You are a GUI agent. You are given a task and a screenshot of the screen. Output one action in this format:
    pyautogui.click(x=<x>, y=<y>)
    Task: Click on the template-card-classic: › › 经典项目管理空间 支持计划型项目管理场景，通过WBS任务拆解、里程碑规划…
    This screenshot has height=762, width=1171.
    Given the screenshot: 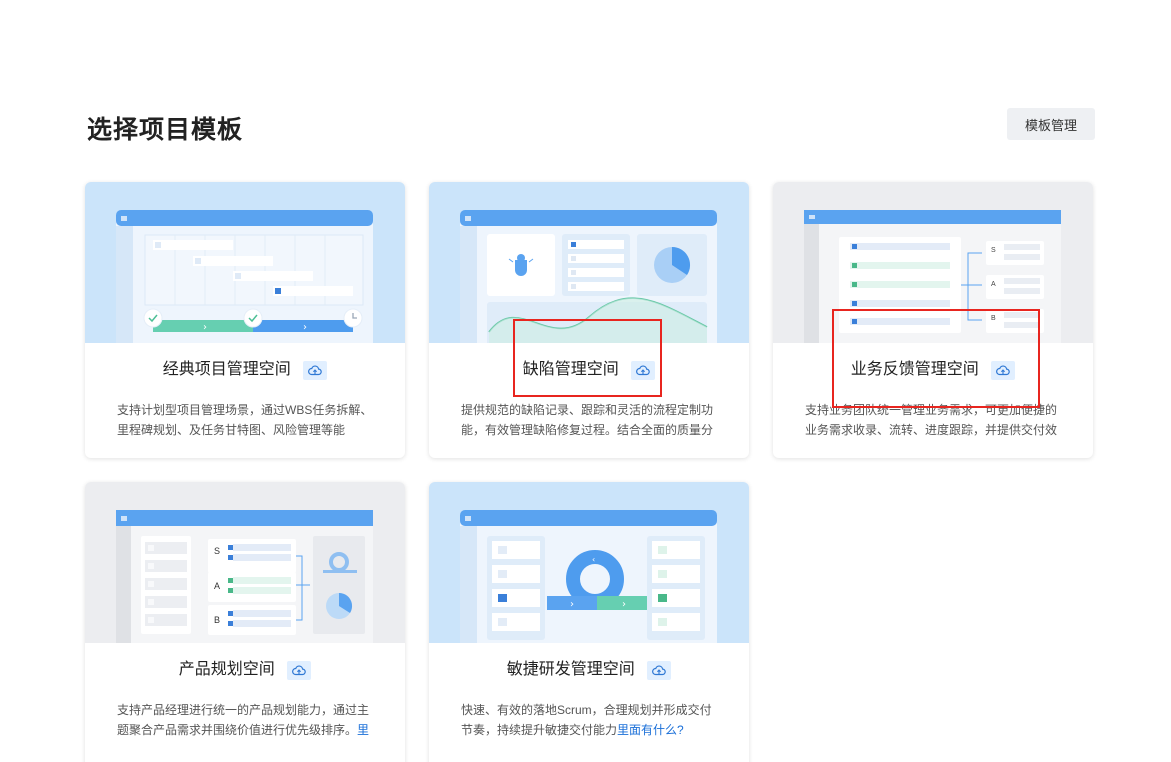 What is the action you would take?
    pyautogui.click(x=245, y=320)
    